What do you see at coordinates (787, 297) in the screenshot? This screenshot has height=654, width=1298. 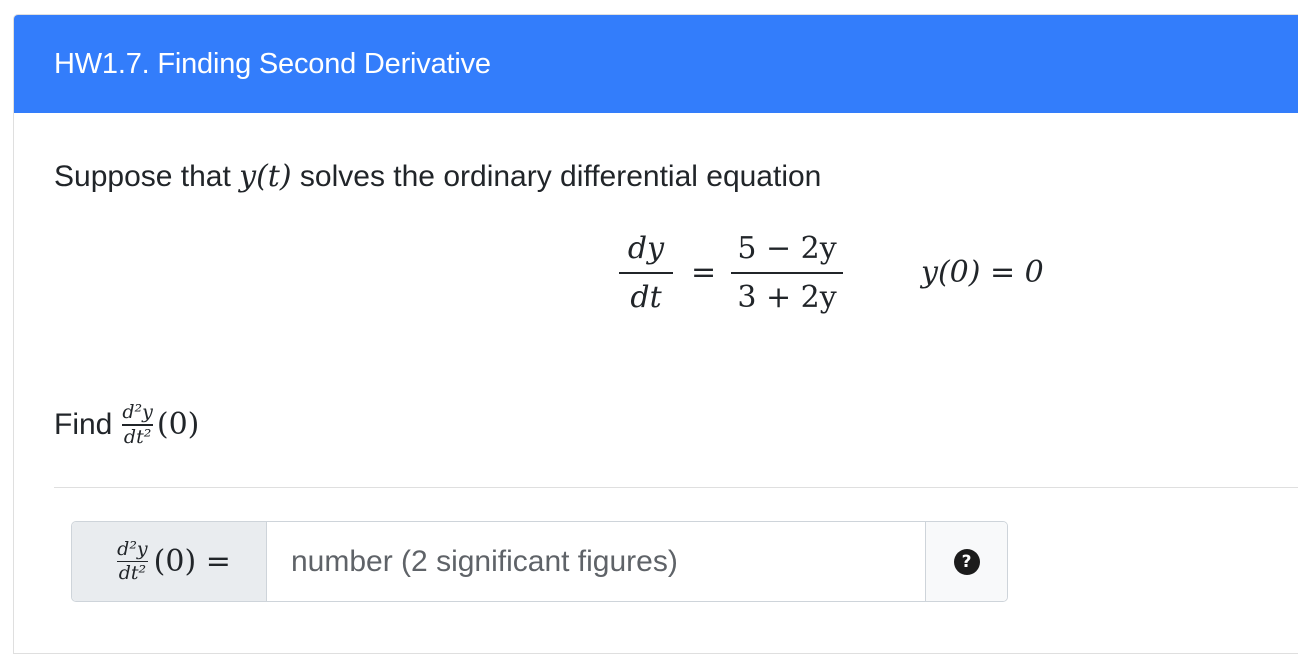 I see `rhs-denominator: 3 + 2y` at bounding box center [787, 297].